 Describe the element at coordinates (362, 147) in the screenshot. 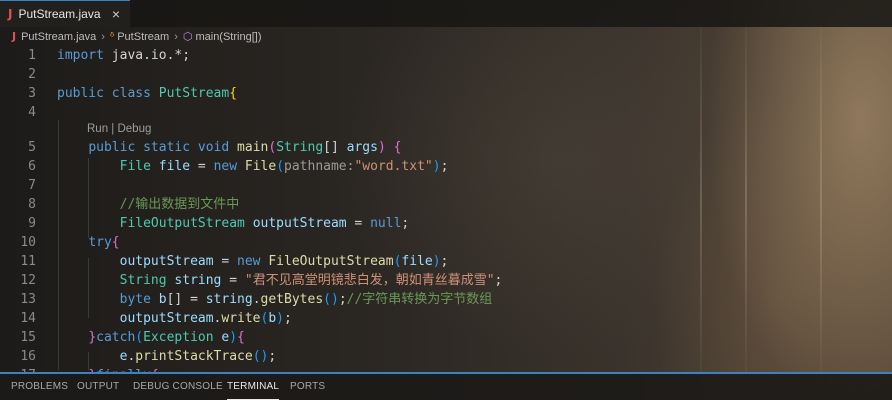

I see `code-token: args` at that location.